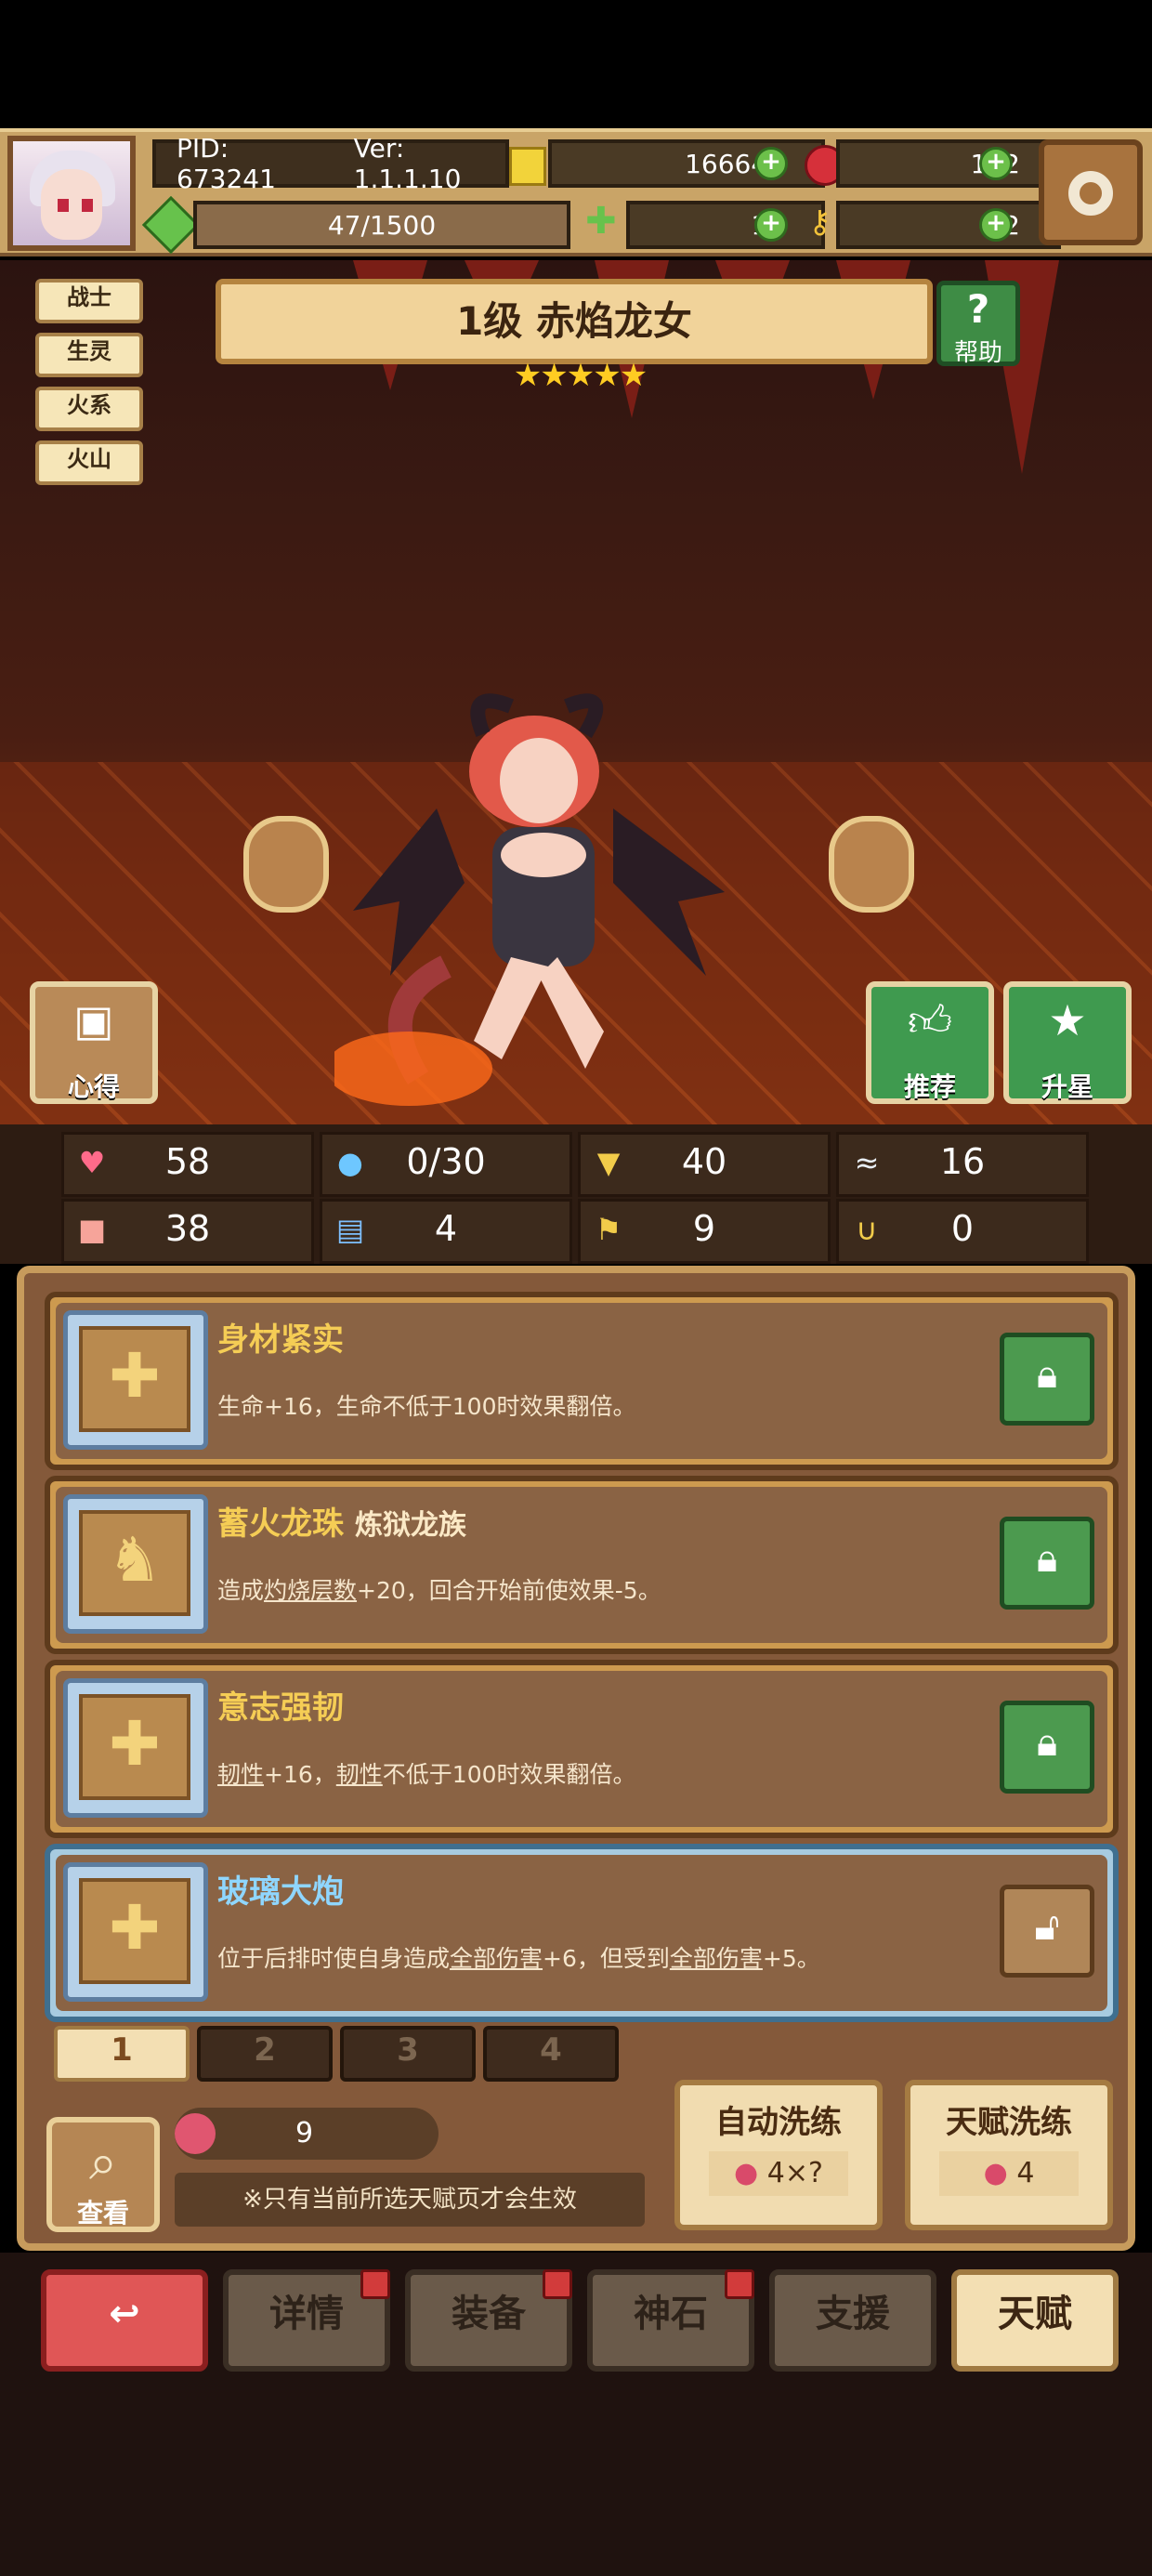 The width and height of the screenshot is (1152, 2576). I want to click on desc-text: 位于后排时使自身造成, so click(334, 1958).